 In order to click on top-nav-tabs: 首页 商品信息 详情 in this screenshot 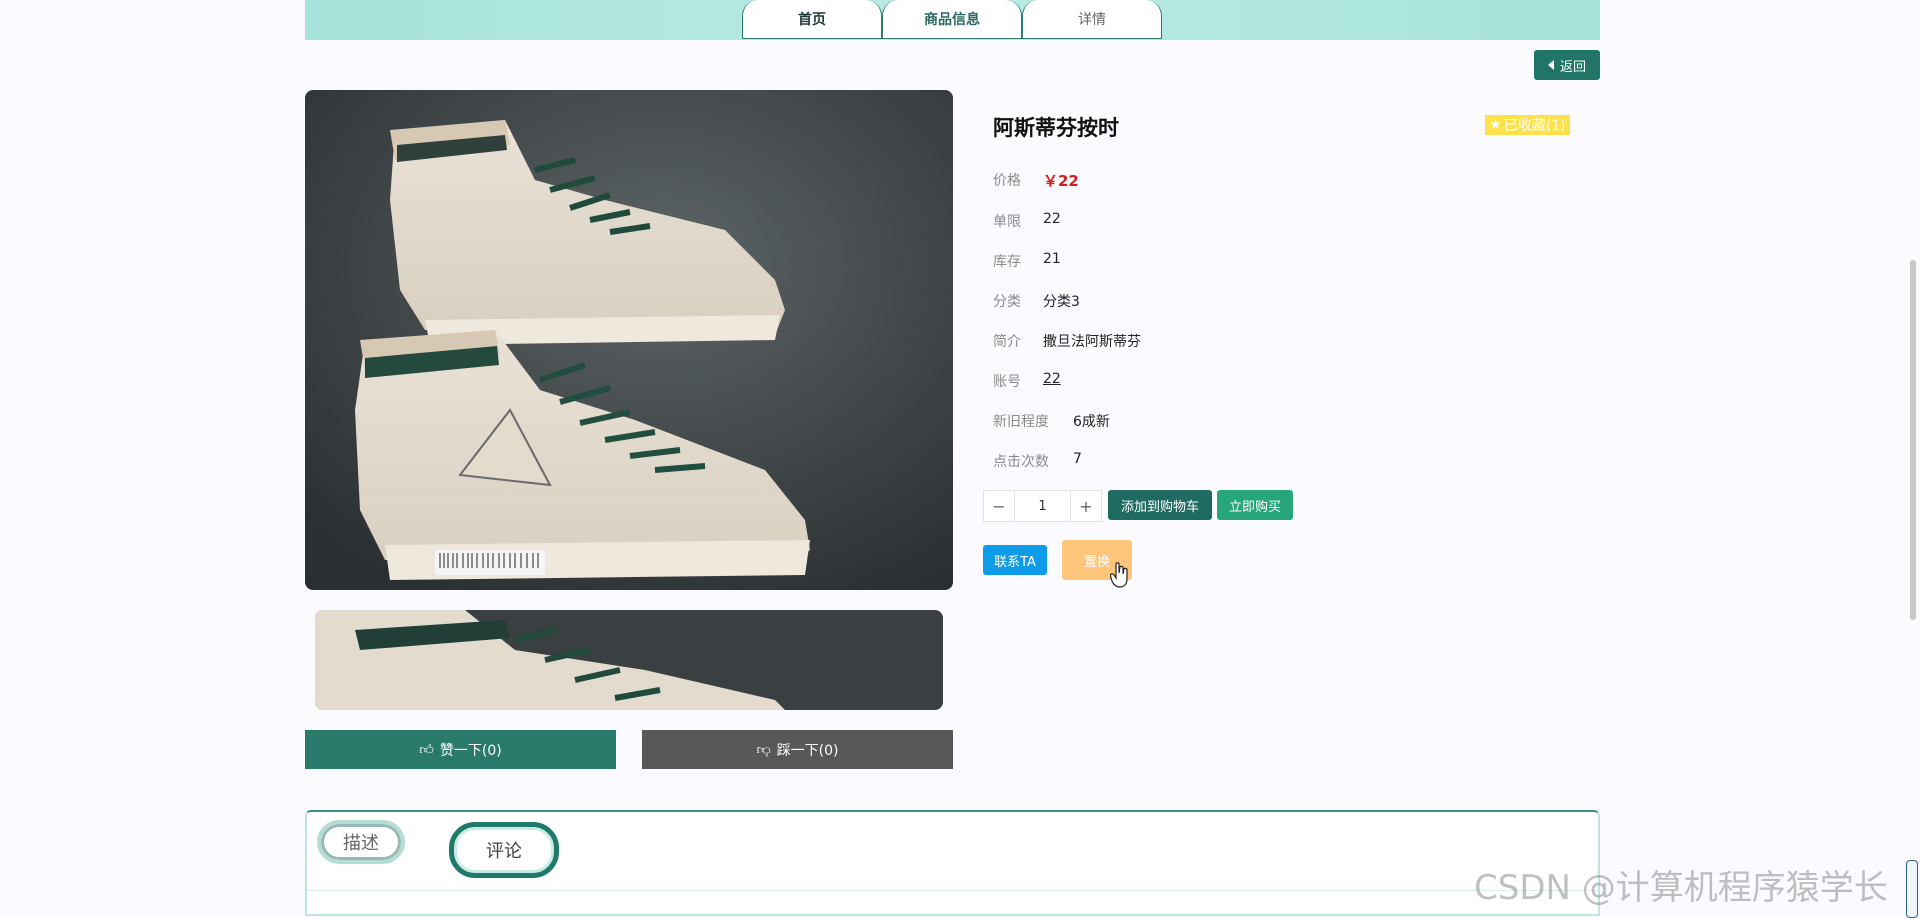, I will do `click(952, 20)`.